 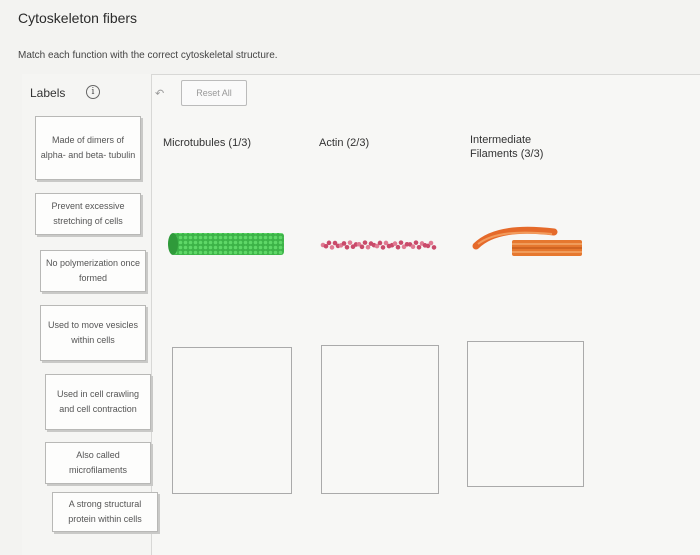 I want to click on column-heading-intermediate-filaments: Intermediate Filaments (3/3), so click(x=507, y=147).